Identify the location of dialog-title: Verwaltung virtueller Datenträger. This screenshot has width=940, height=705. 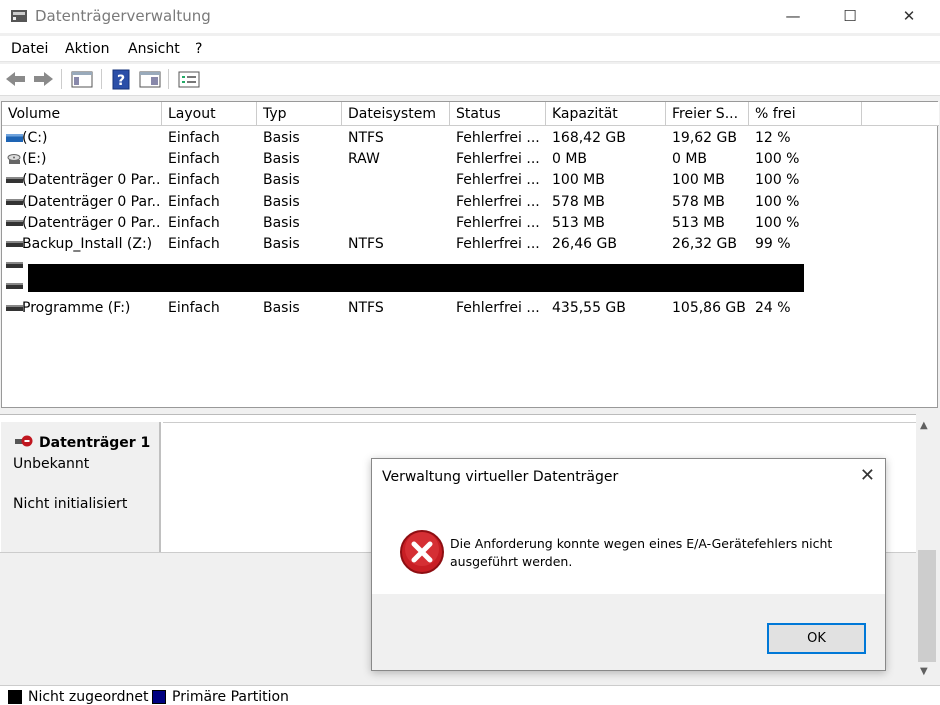
(500, 477).